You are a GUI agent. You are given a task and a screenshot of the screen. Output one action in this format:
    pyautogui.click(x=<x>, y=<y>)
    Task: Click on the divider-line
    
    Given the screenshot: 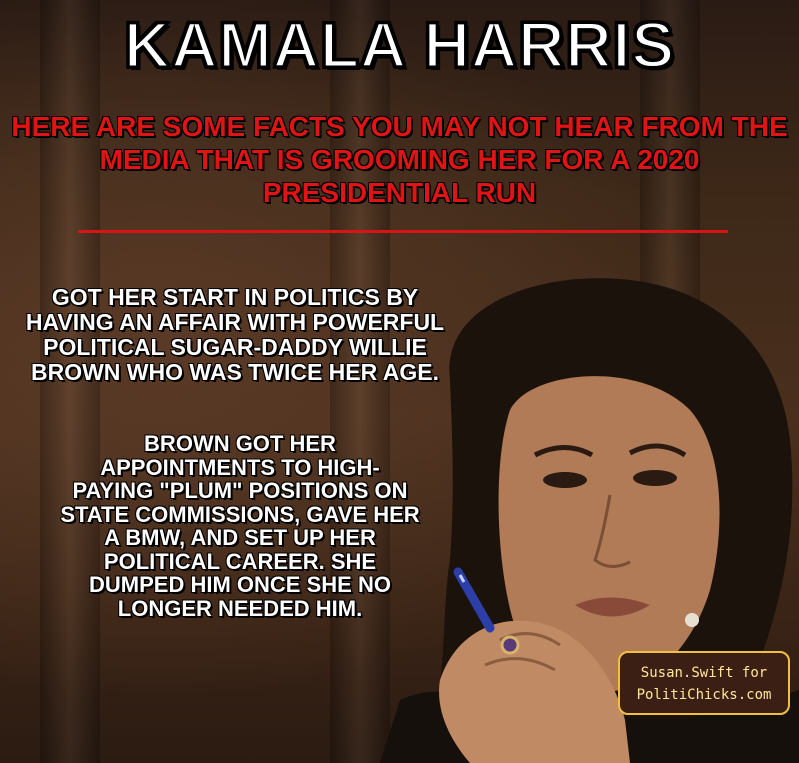 What is the action you would take?
    pyautogui.click(x=403, y=231)
    